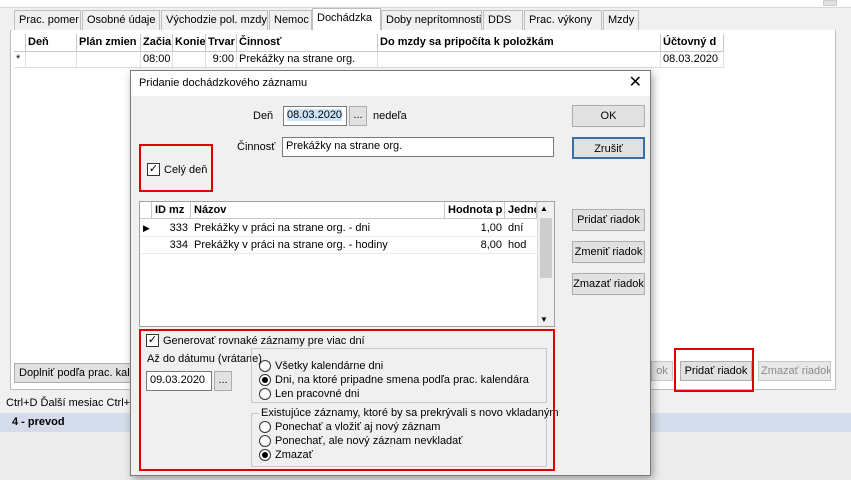 The image size is (851, 480). I want to click on items-header-jednotka: Jedno, so click(521, 210).